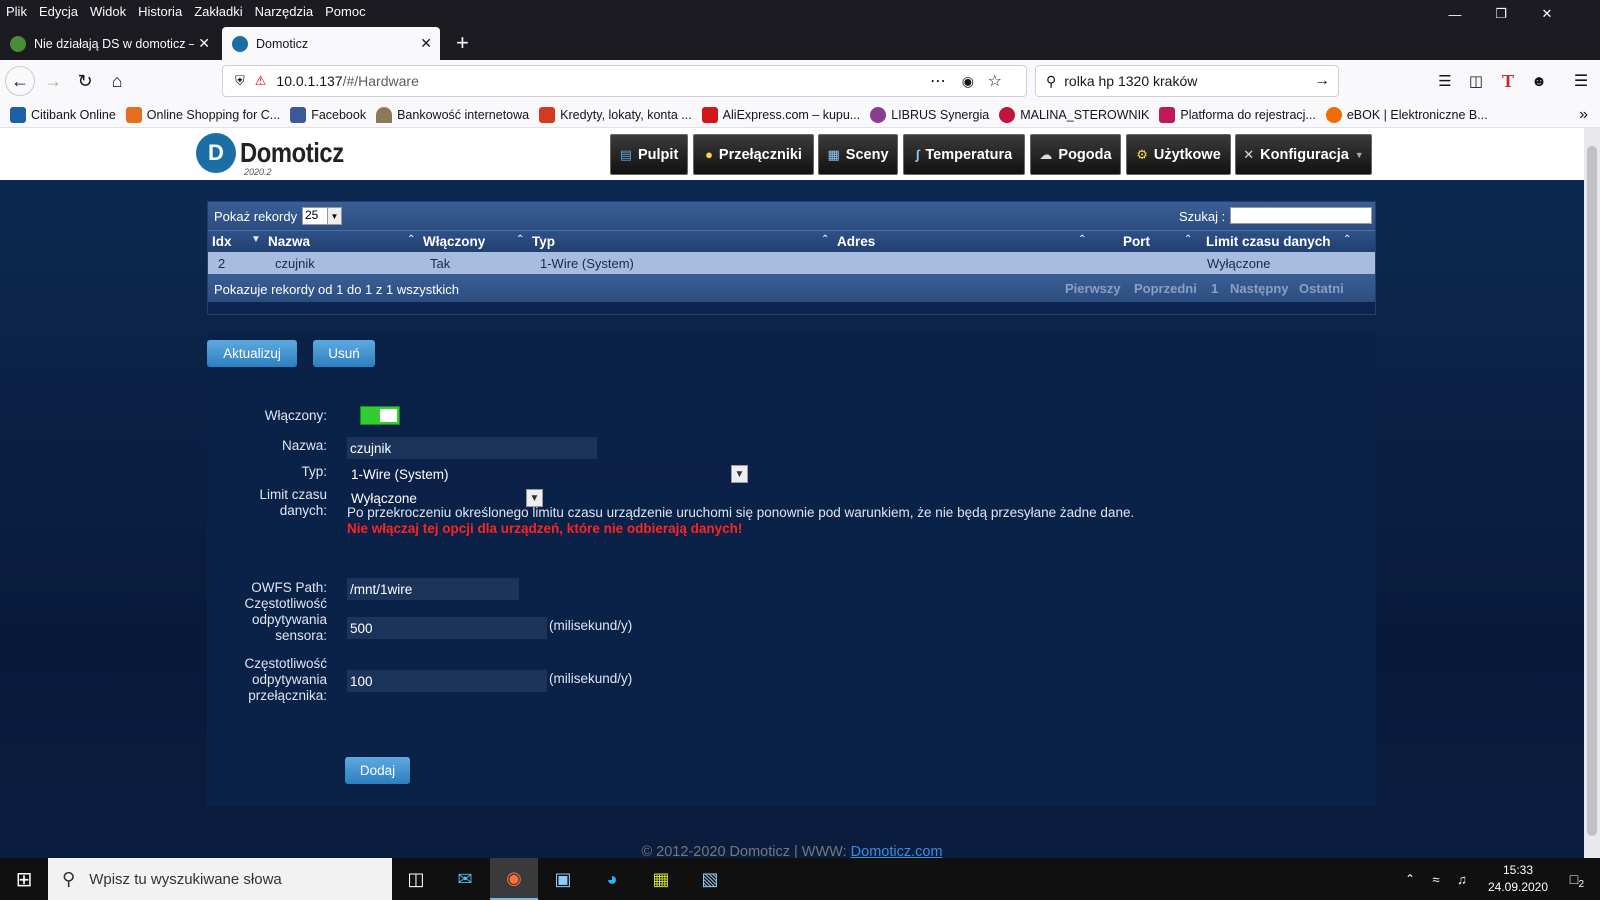  What do you see at coordinates (345, 11) in the screenshot?
I see `menu-pomoc: Pomoc` at bounding box center [345, 11].